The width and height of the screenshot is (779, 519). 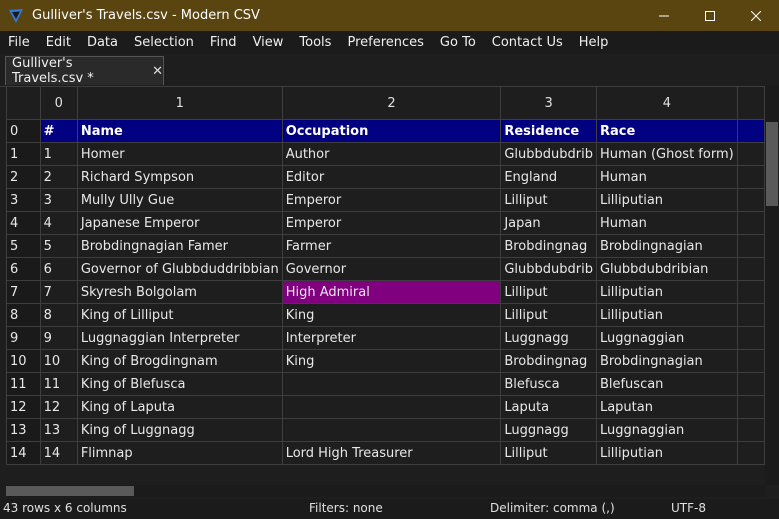 I want to click on row-index: 2, so click(x=23, y=177).